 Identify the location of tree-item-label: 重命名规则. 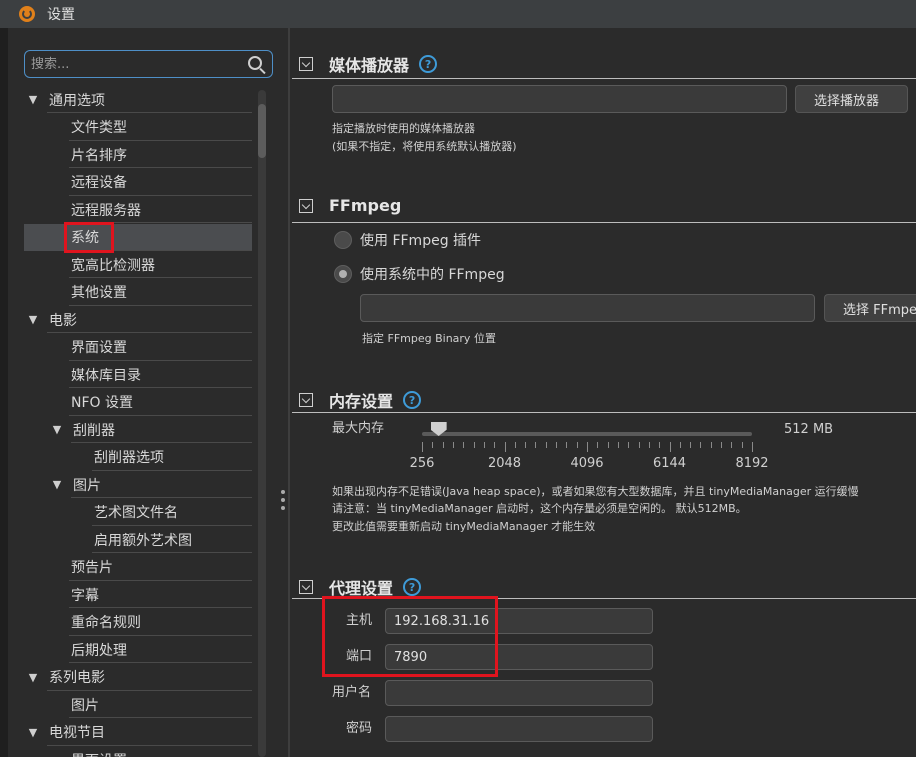
(106, 623).